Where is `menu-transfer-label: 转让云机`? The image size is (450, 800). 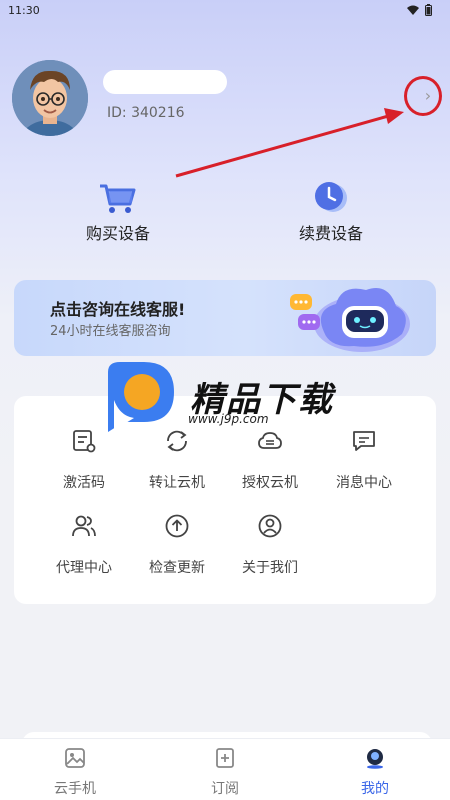 menu-transfer-label: 转让云机 is located at coordinates (177, 483).